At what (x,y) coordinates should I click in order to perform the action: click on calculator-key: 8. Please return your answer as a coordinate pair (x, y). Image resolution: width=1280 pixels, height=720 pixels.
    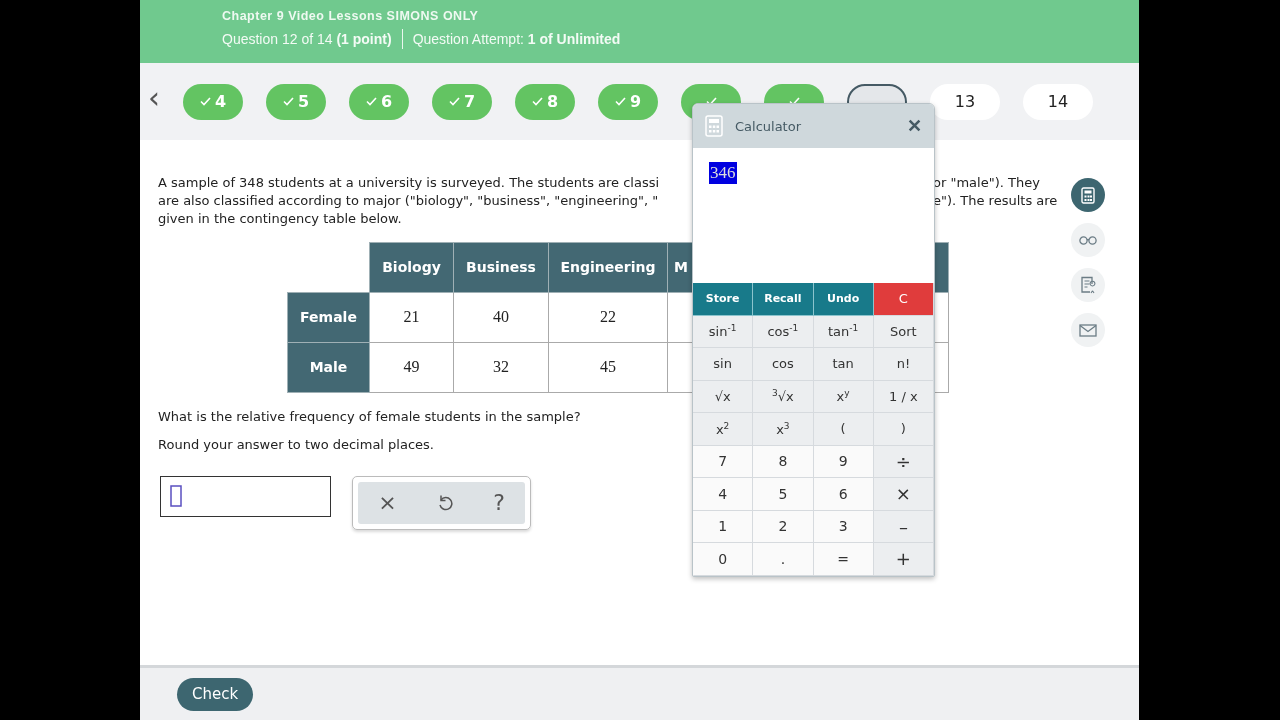
    Looking at the image, I should click on (783, 461).